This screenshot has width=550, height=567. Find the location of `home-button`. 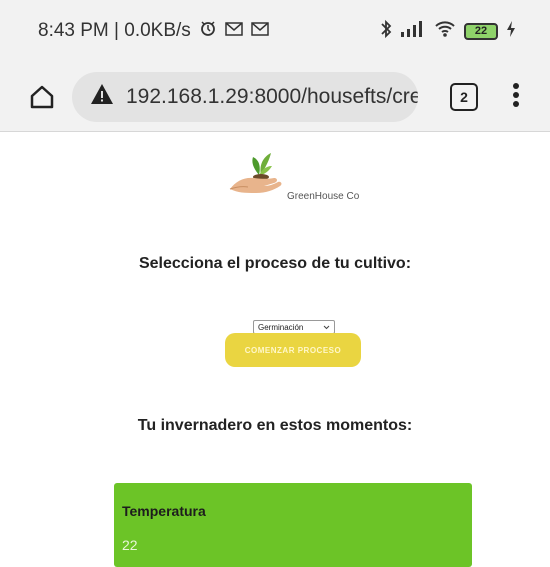

home-button is located at coordinates (42, 97).